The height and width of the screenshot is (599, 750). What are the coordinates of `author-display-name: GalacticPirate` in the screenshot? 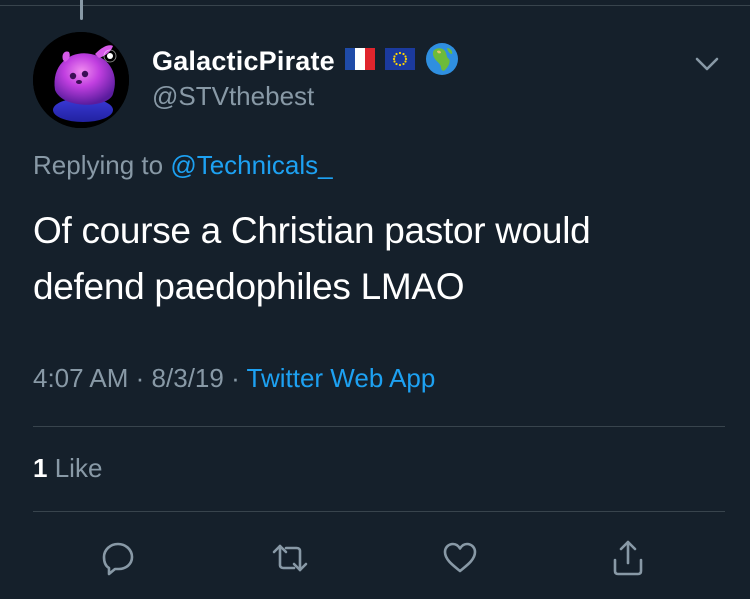 It's located at (243, 61).